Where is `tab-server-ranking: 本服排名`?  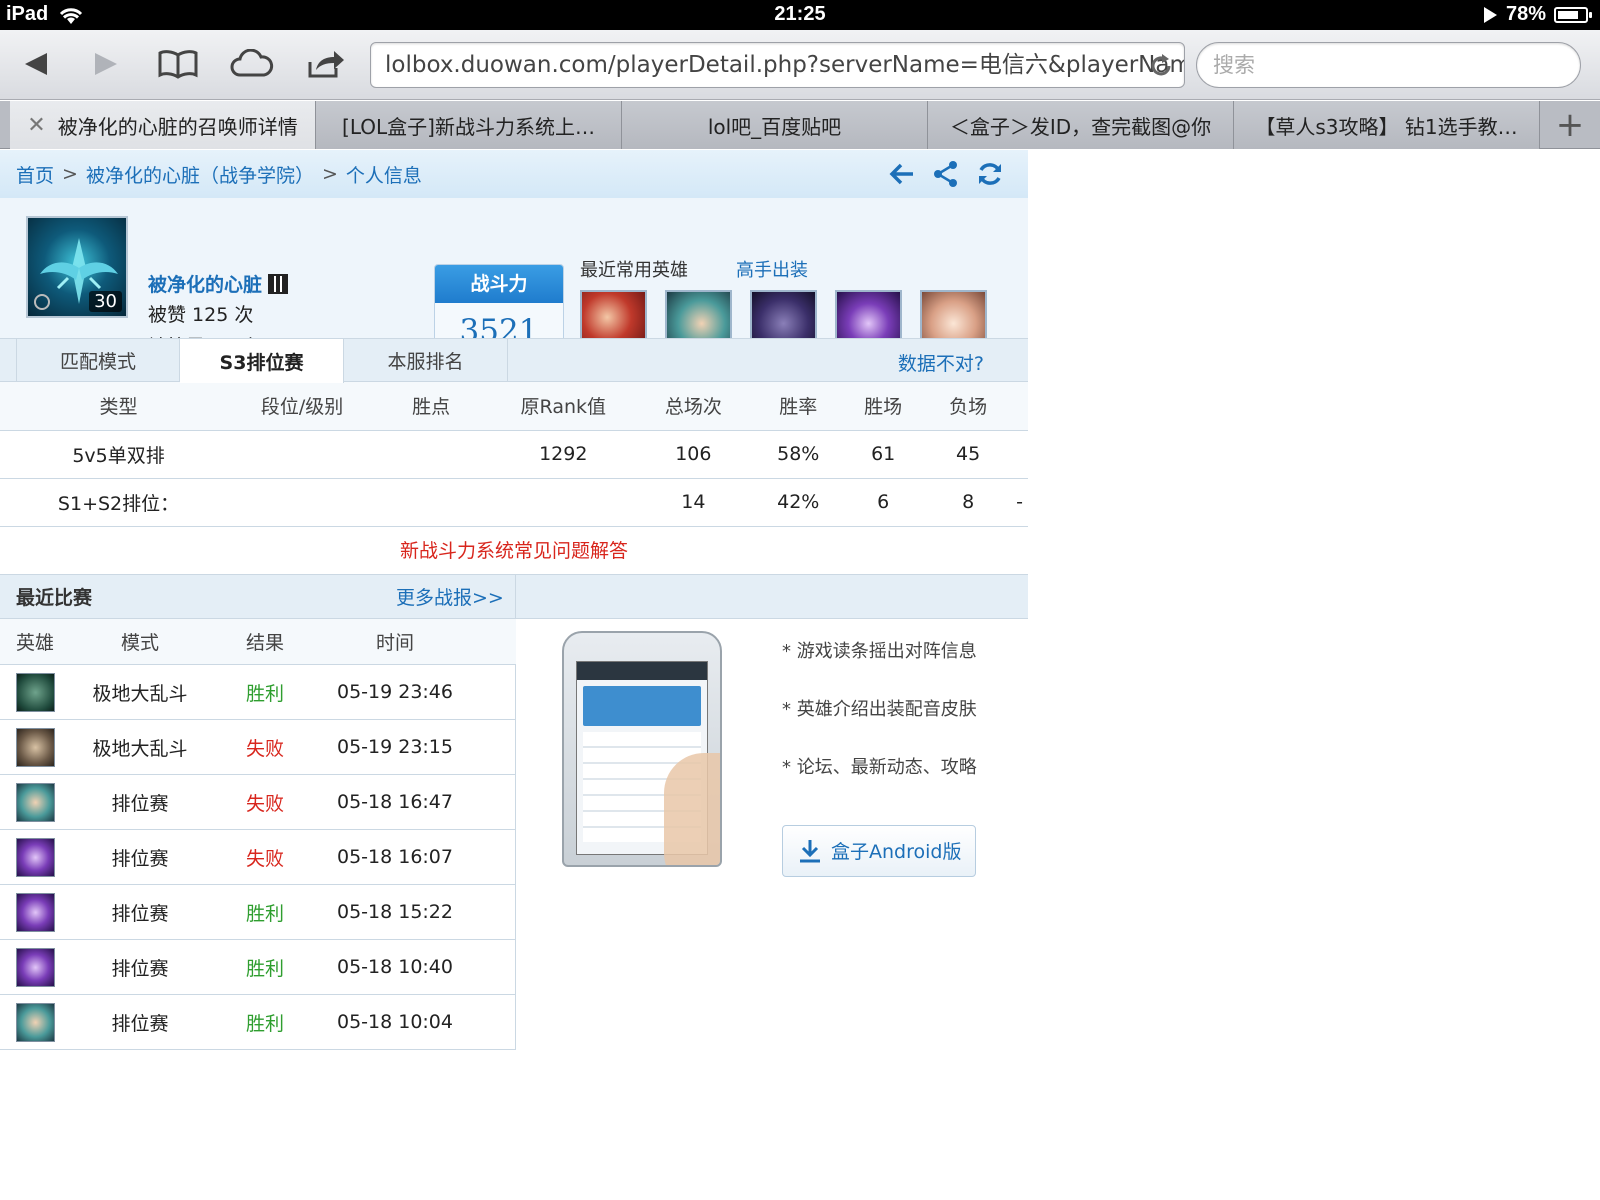
tab-server-ranking: 本服排名 is located at coordinates (426, 360).